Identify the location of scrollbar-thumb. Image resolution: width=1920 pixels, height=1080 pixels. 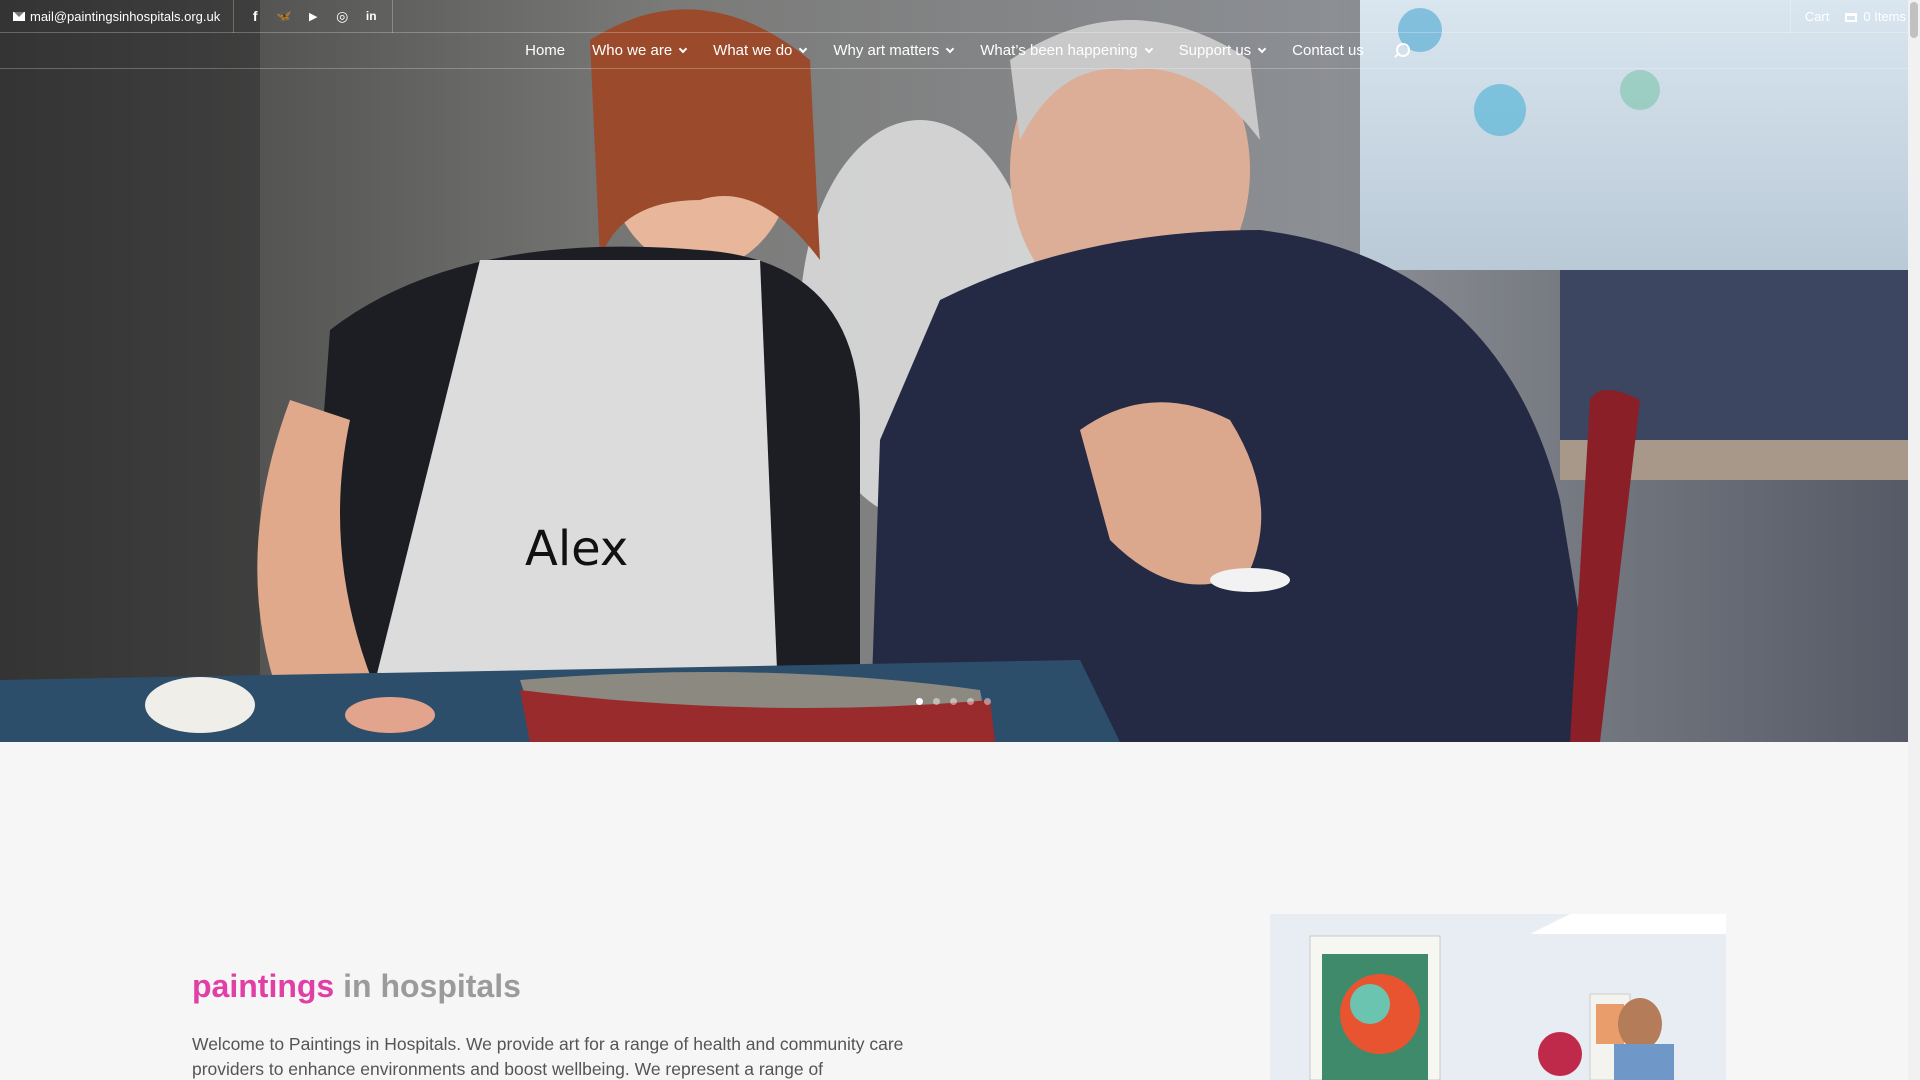
(1914, 20).